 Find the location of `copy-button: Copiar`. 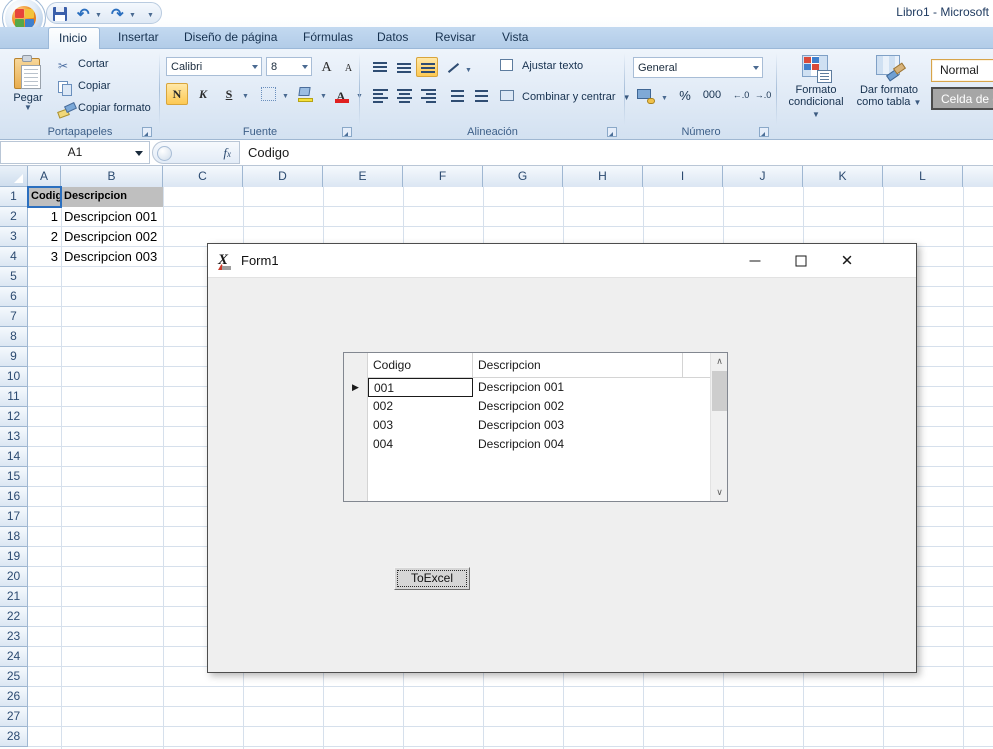

copy-button: Copiar is located at coordinates (84, 86).